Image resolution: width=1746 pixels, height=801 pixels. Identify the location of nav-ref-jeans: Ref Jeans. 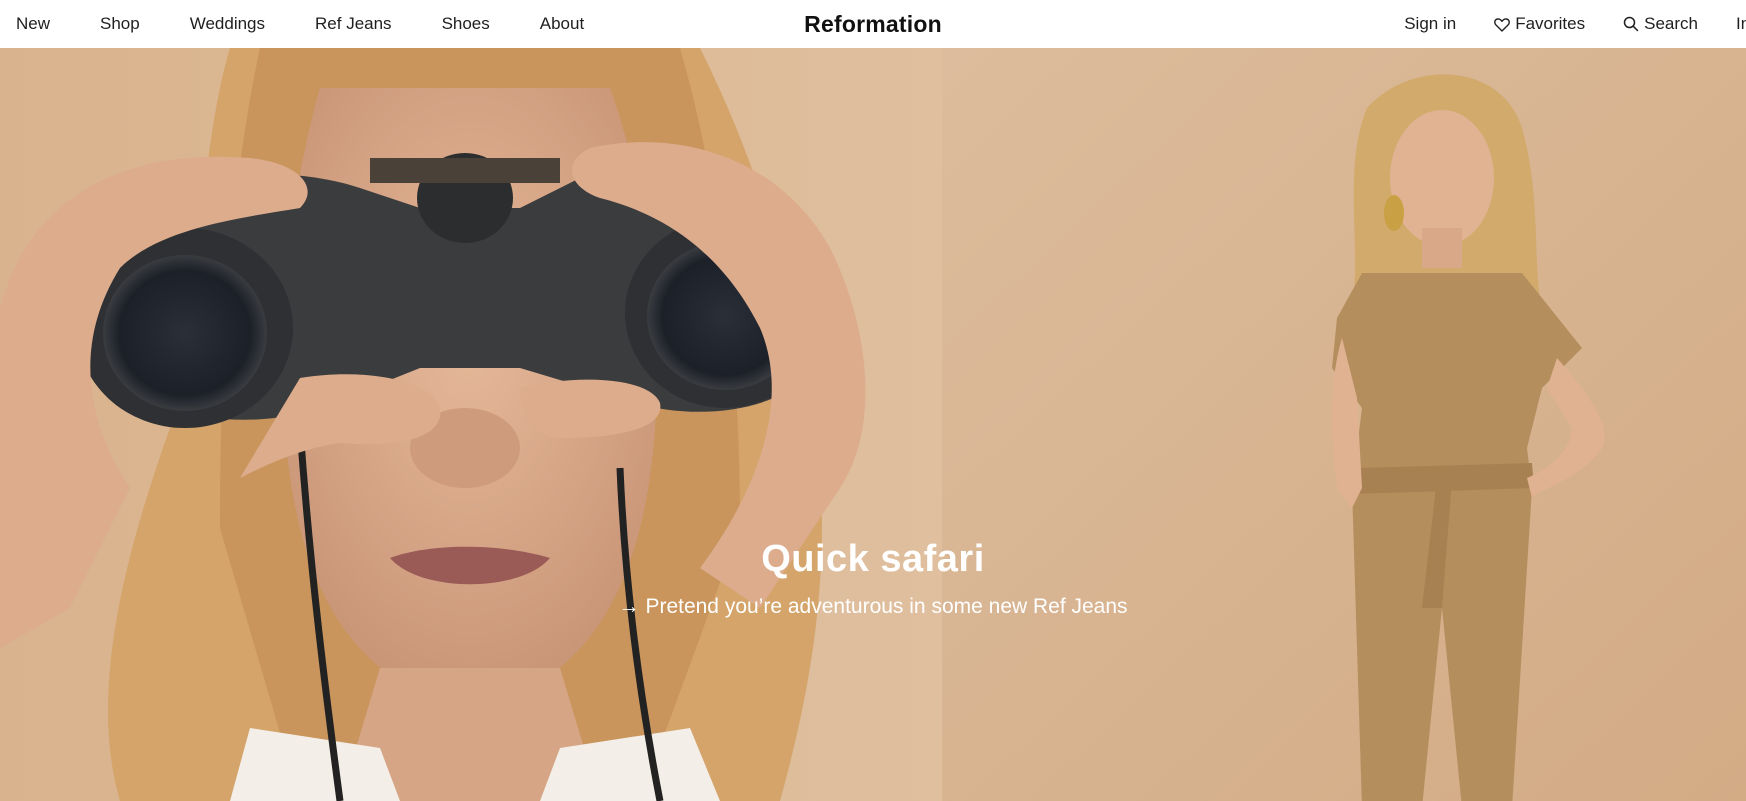
(353, 24).